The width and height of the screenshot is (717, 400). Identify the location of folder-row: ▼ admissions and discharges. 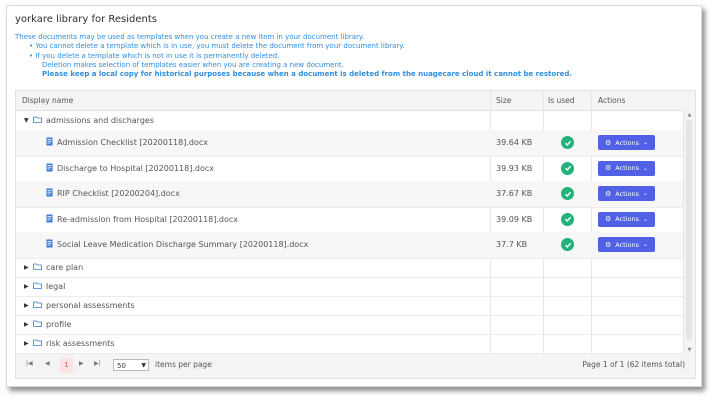
(349, 121).